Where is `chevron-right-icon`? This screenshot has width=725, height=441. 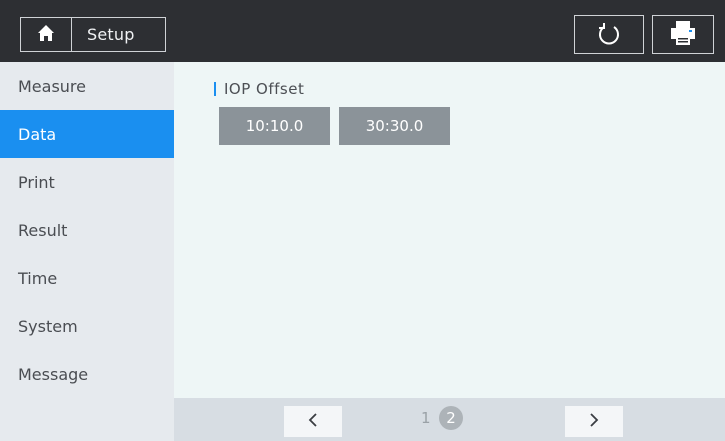
chevron-right-icon is located at coordinates (594, 422).